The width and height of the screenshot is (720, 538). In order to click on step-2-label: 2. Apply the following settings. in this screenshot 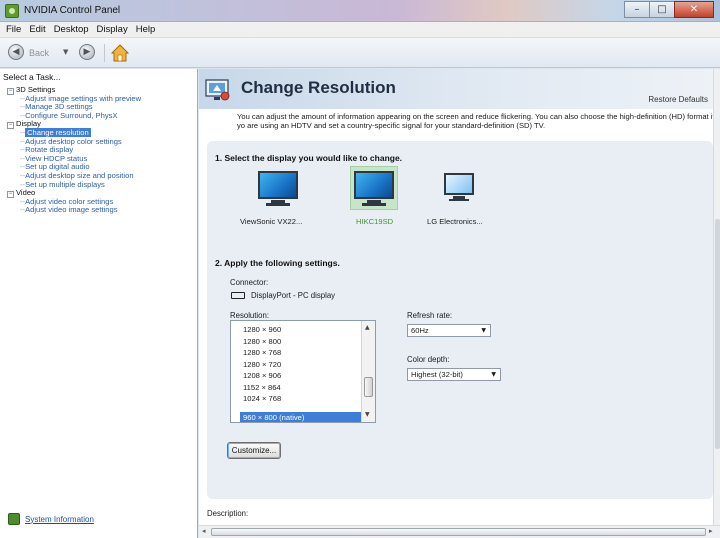, I will do `click(277, 263)`.